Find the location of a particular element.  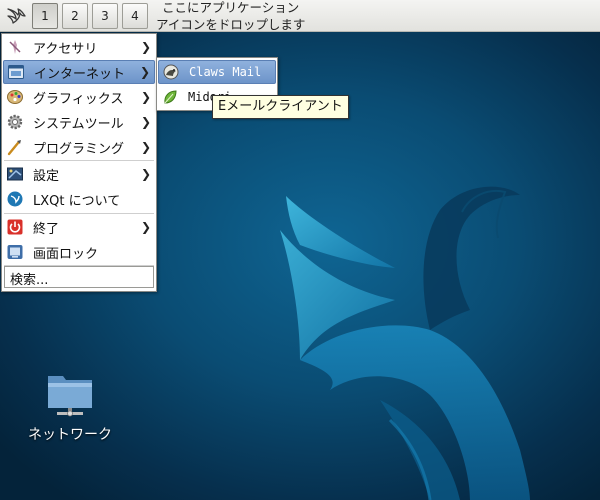

midori-leaf-icon is located at coordinates (170, 97).